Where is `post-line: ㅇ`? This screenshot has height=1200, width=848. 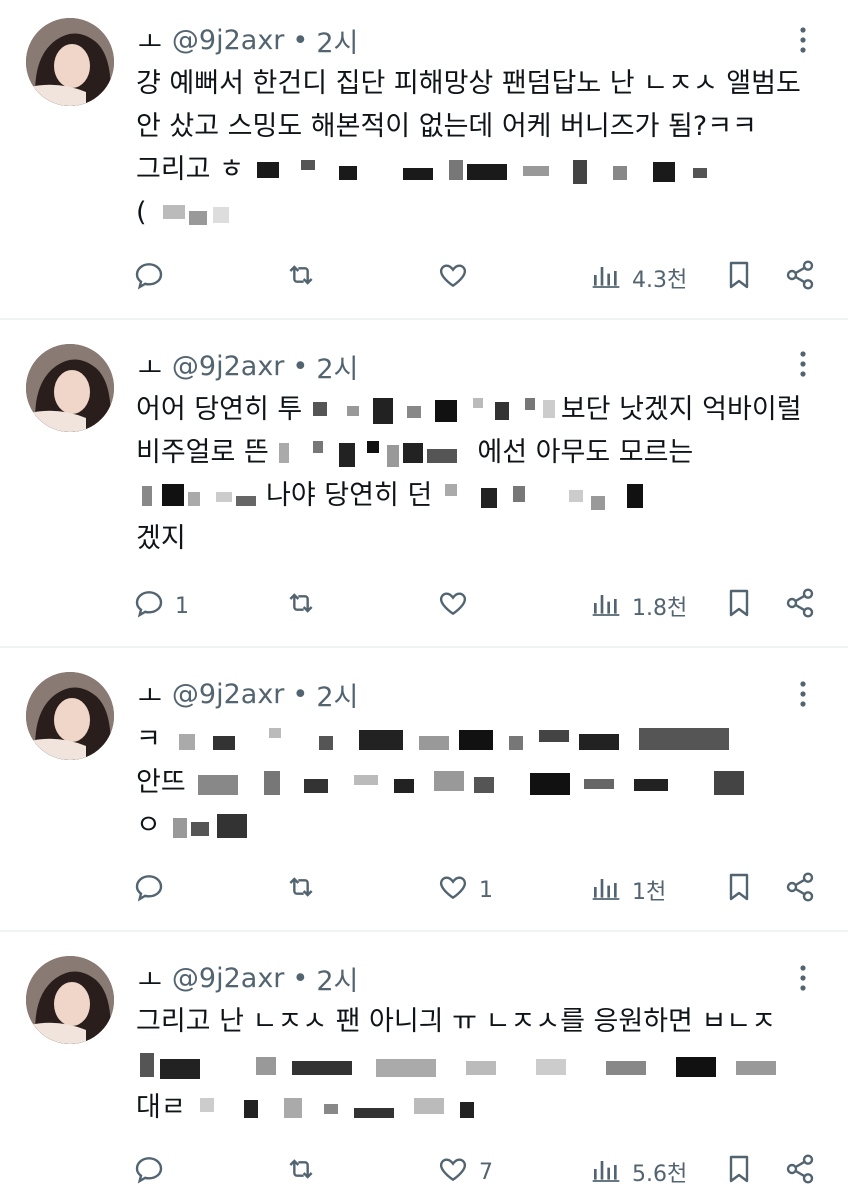 post-line: ㅇ is located at coordinates (148, 825).